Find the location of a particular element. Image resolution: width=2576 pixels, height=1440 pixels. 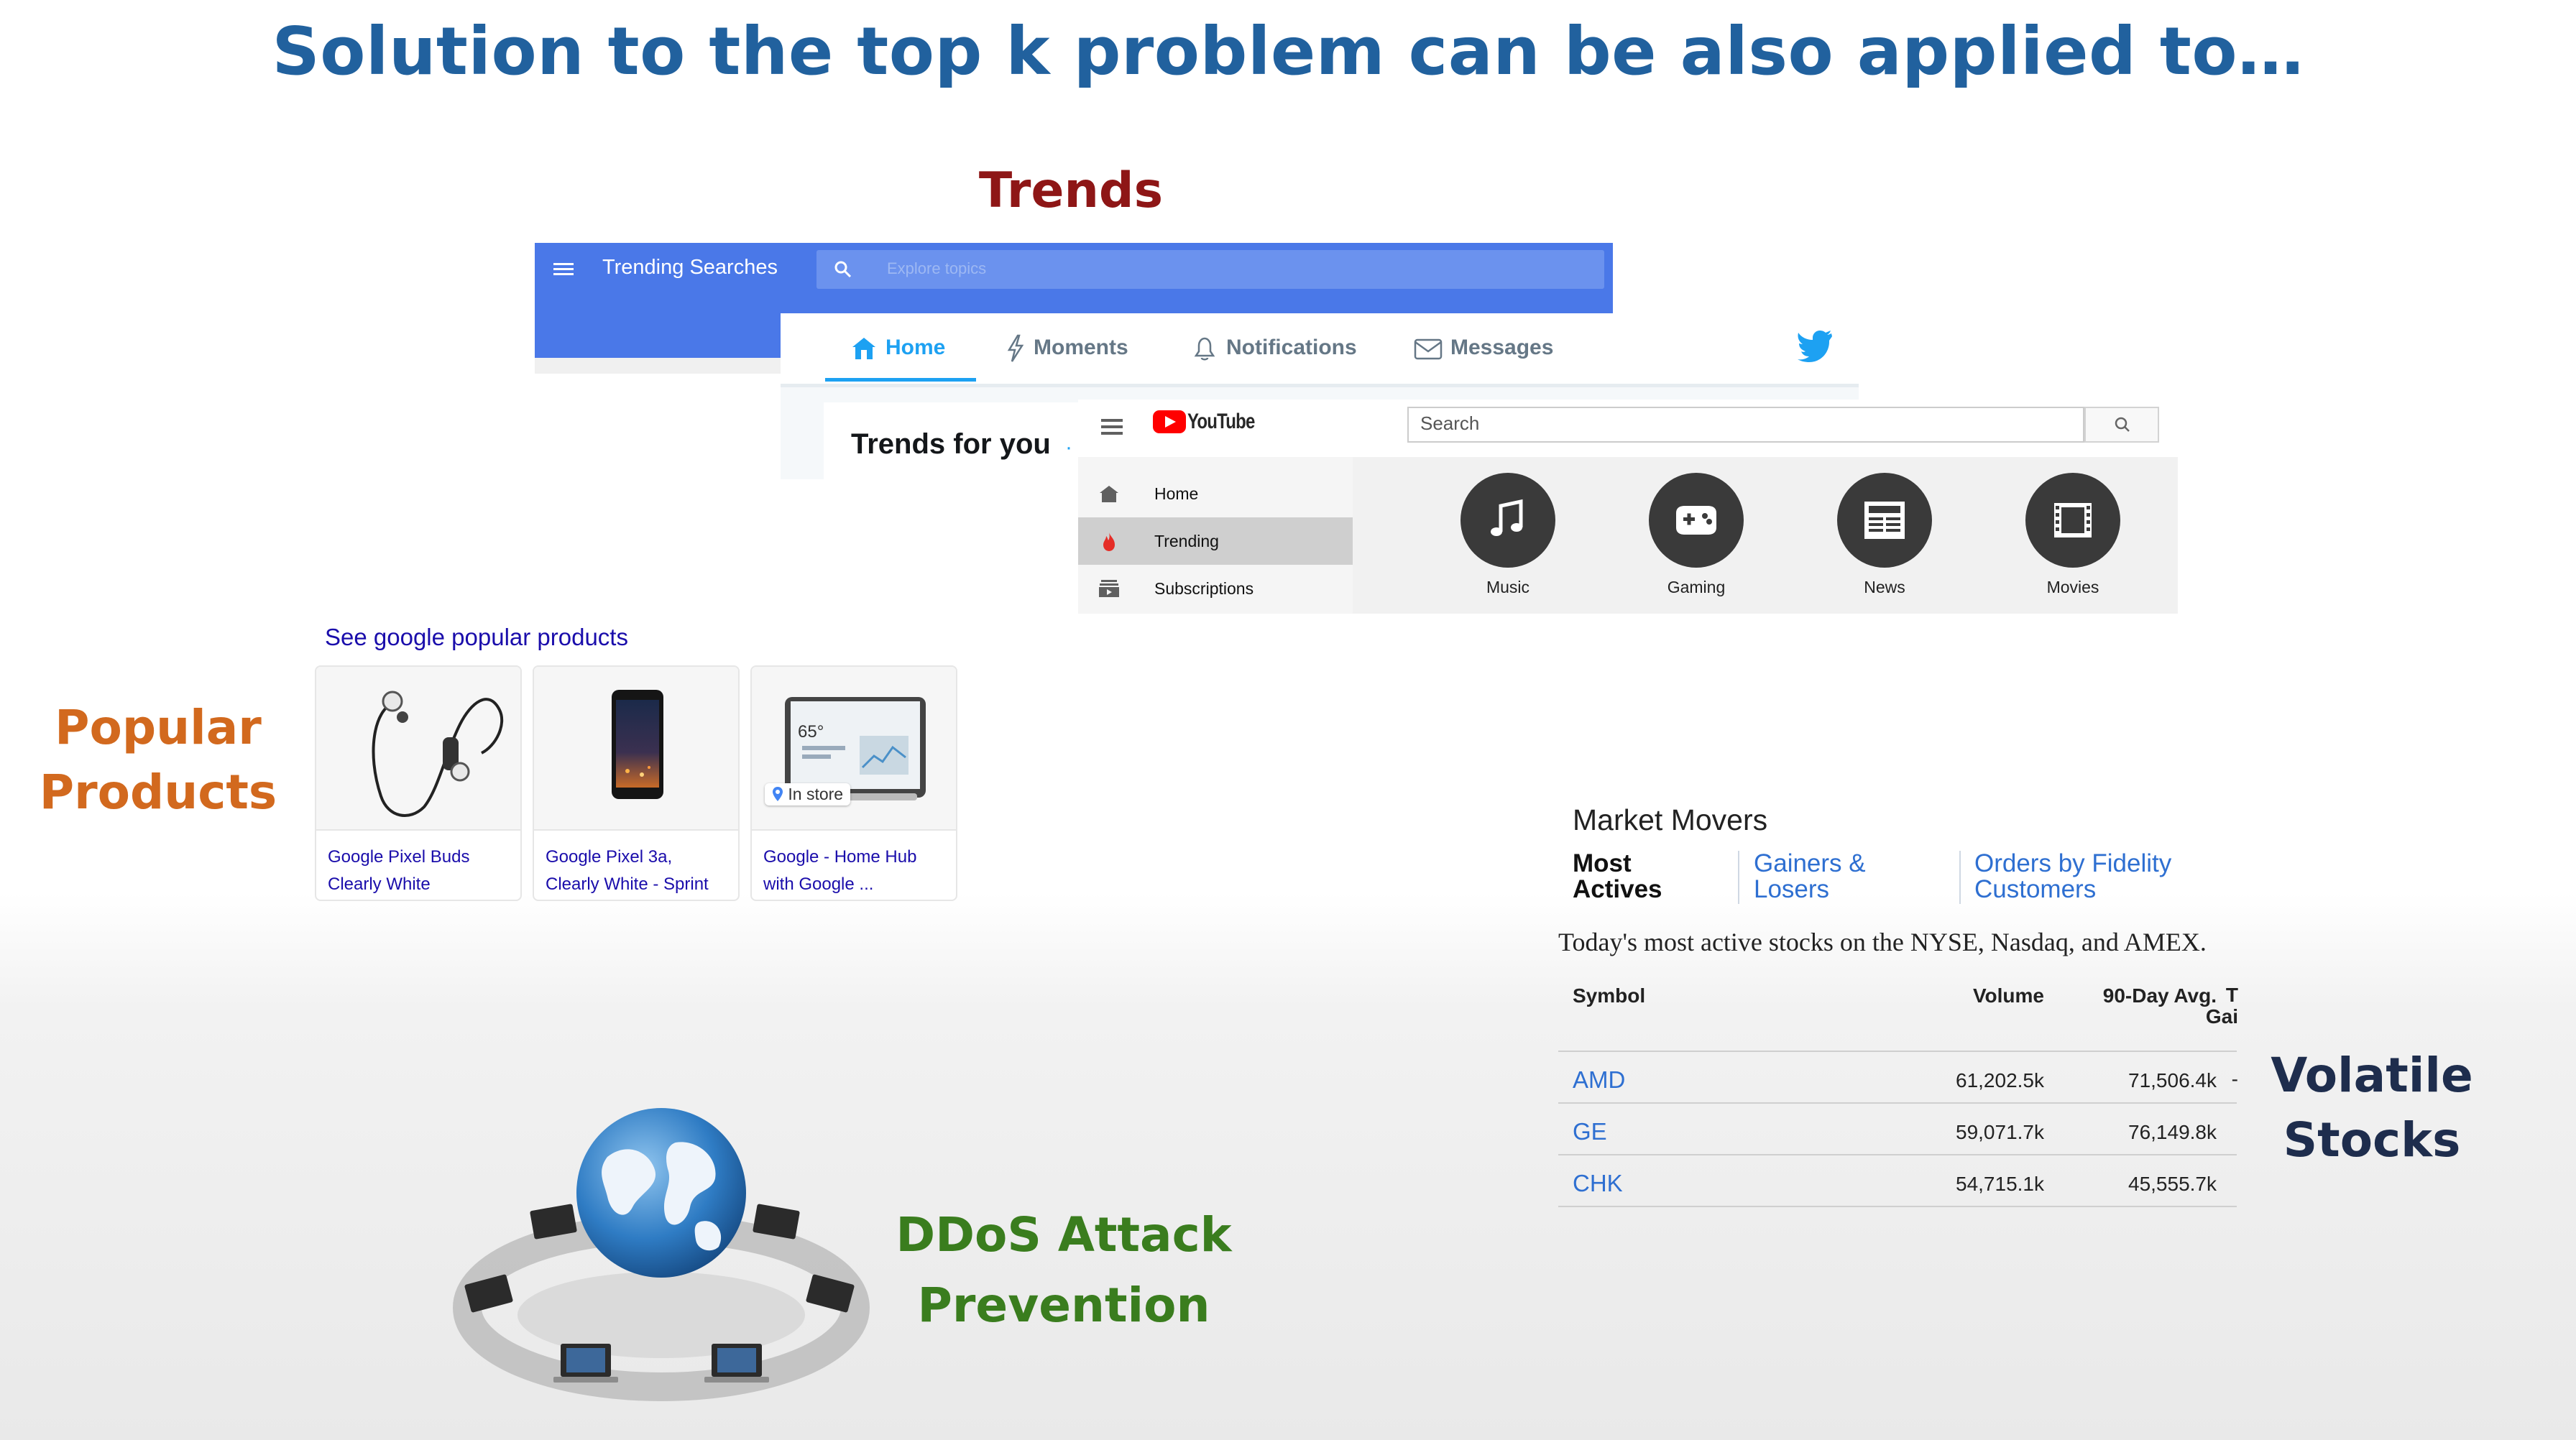

tab-moments: Moments is located at coordinates (1066, 348).